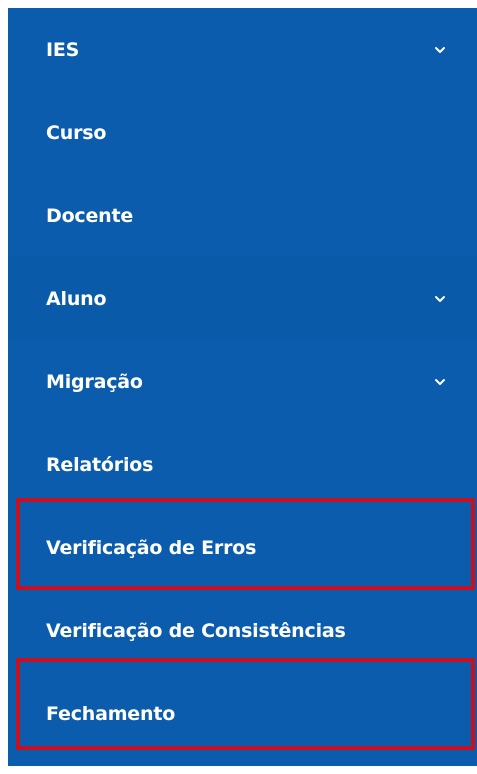  What do you see at coordinates (242, 713) in the screenshot?
I see `sidebar-item-fechamento: Fechamento` at bounding box center [242, 713].